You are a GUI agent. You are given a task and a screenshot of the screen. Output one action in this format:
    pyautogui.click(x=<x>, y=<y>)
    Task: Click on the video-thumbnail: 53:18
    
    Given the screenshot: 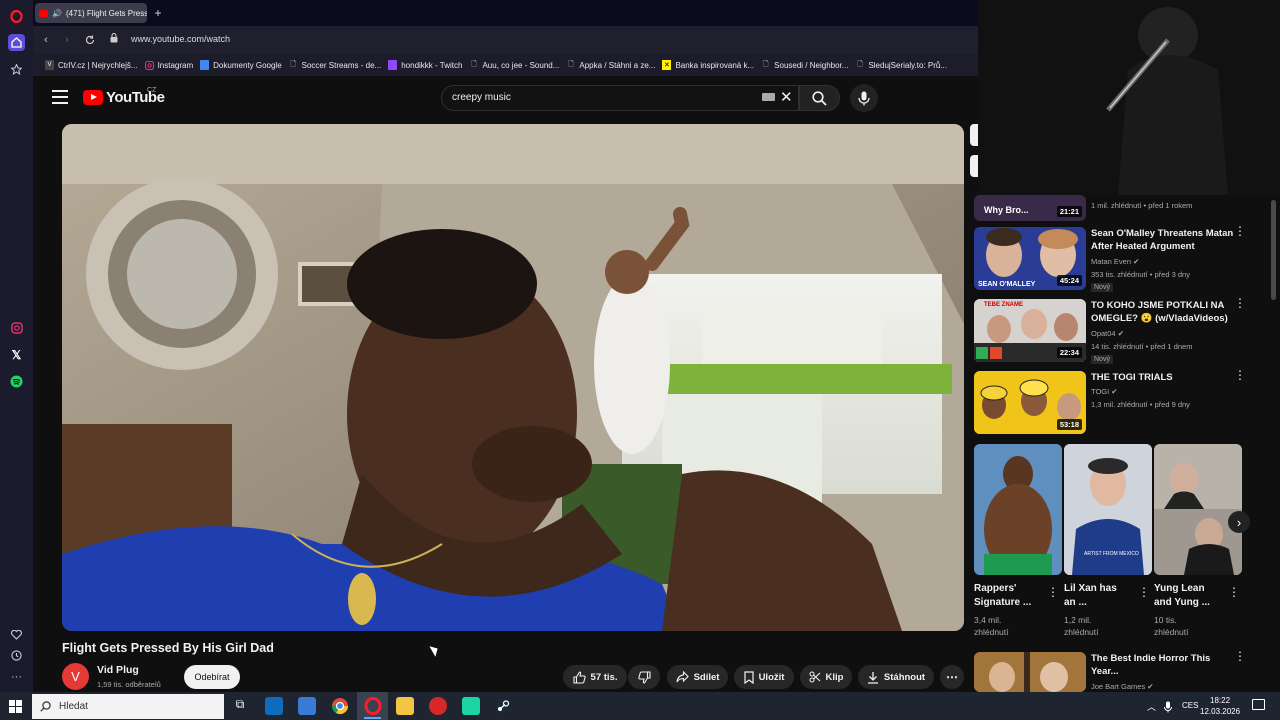 What is the action you would take?
    pyautogui.click(x=1030, y=402)
    